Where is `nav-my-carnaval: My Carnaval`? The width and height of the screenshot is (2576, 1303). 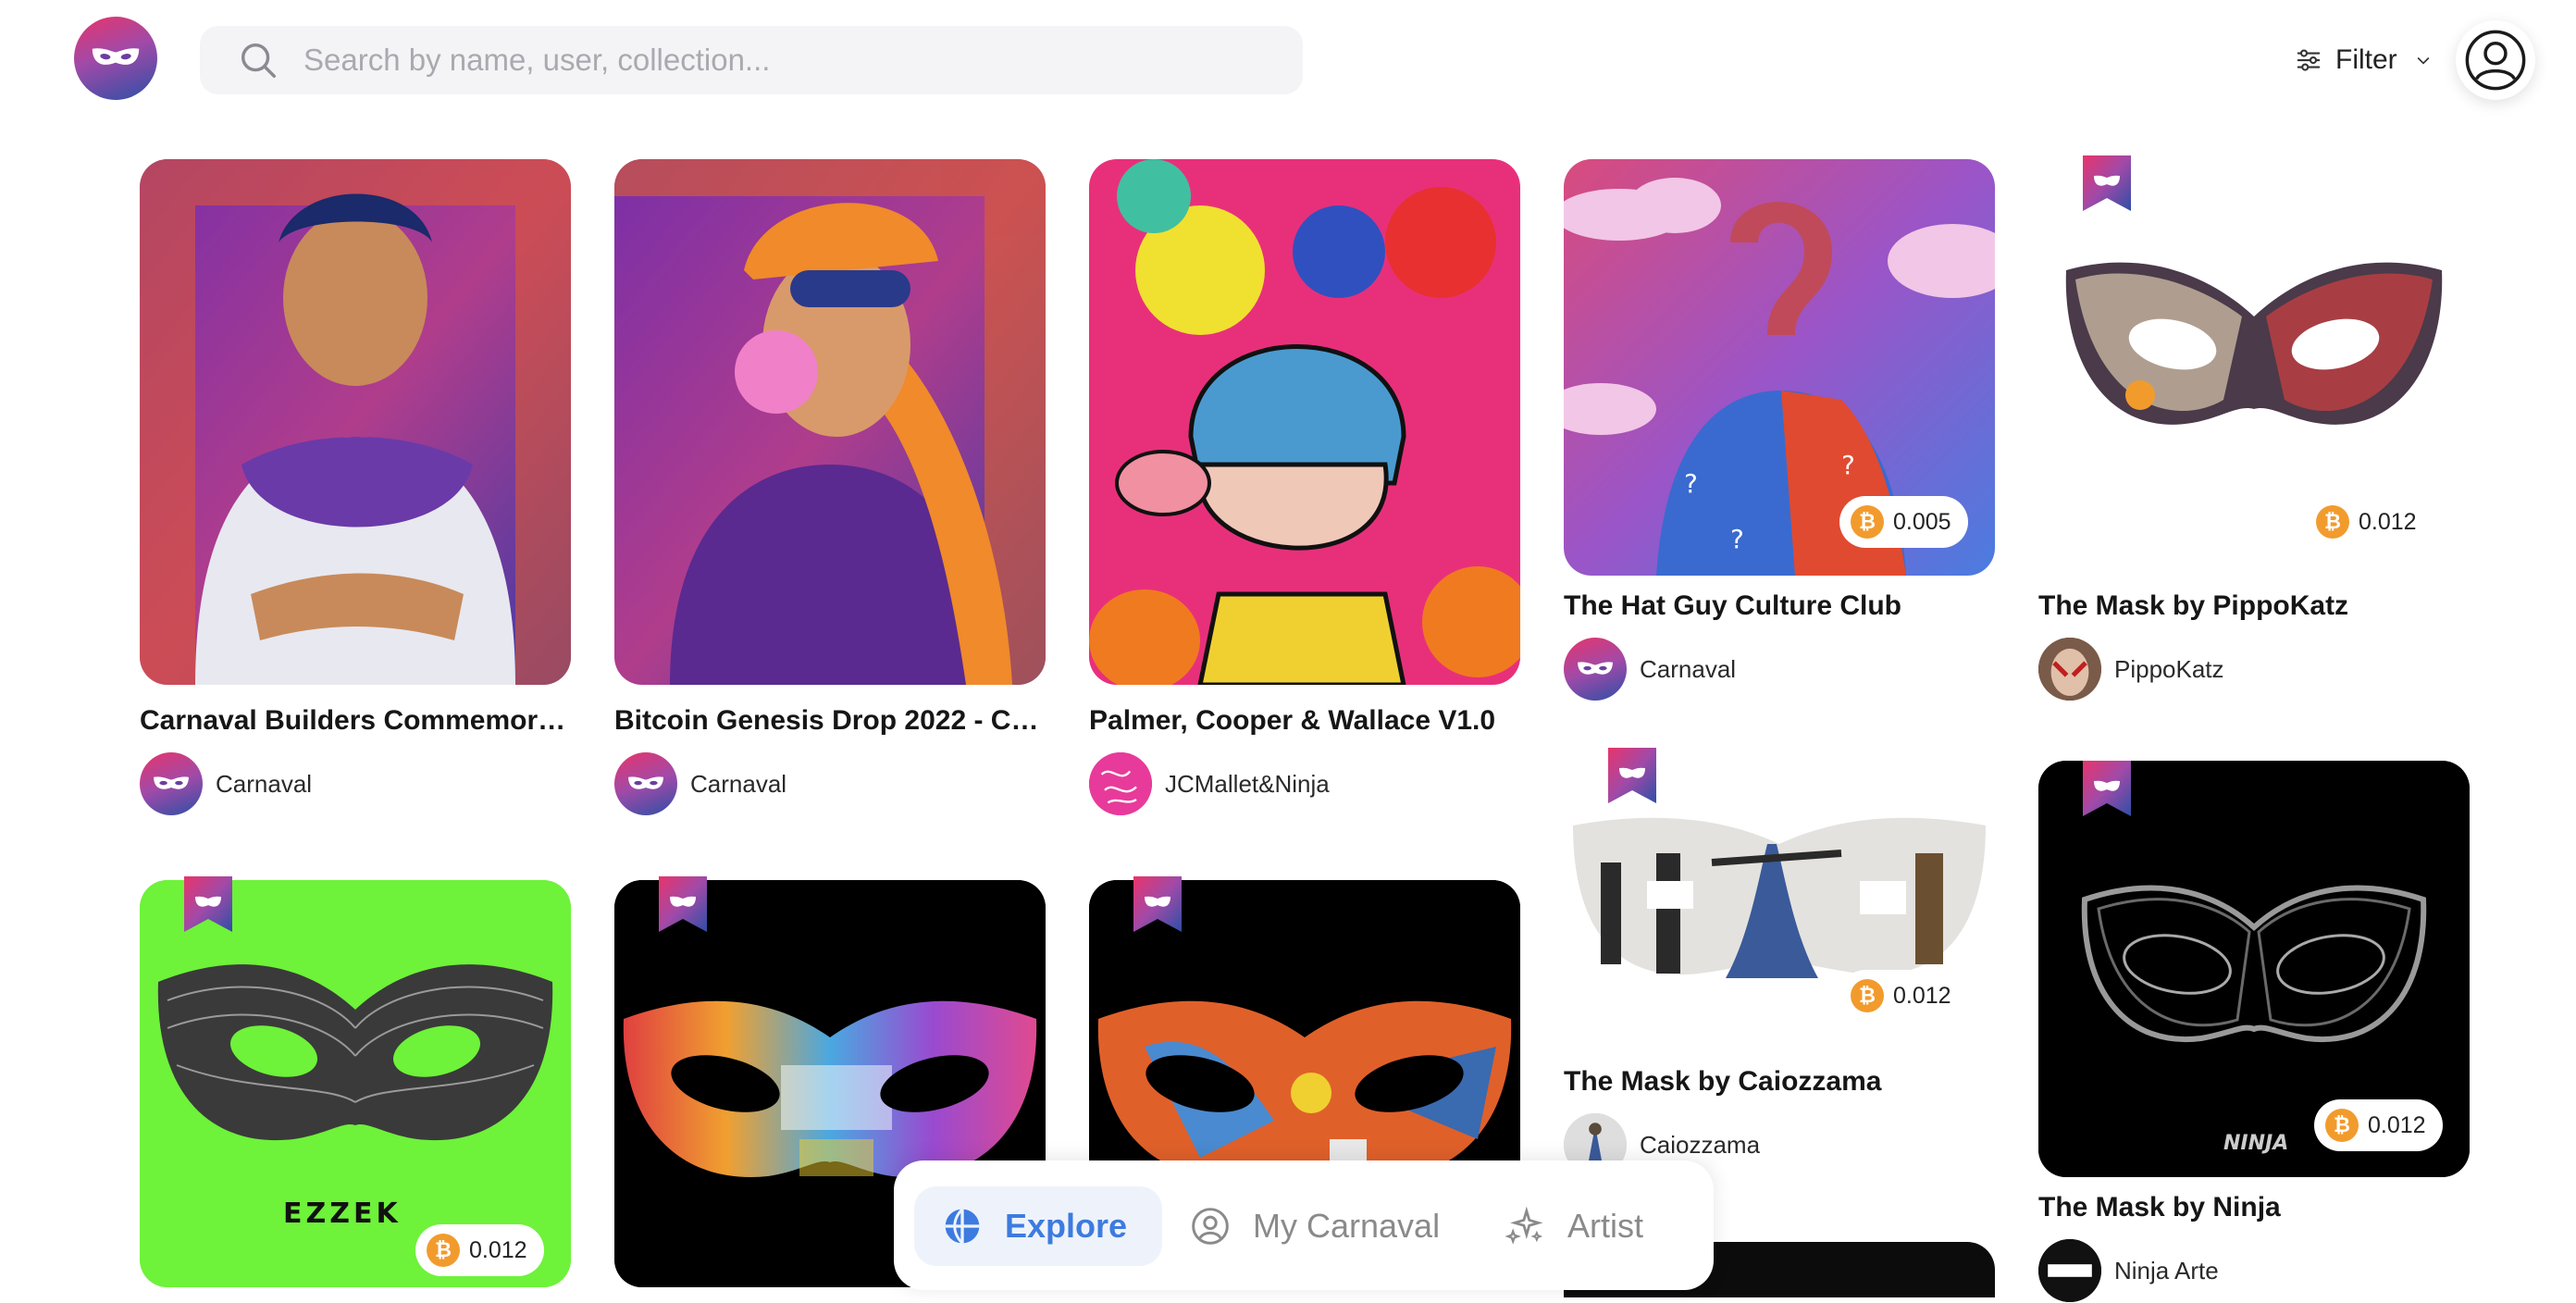 nav-my-carnaval: My Carnaval is located at coordinates (1315, 1226).